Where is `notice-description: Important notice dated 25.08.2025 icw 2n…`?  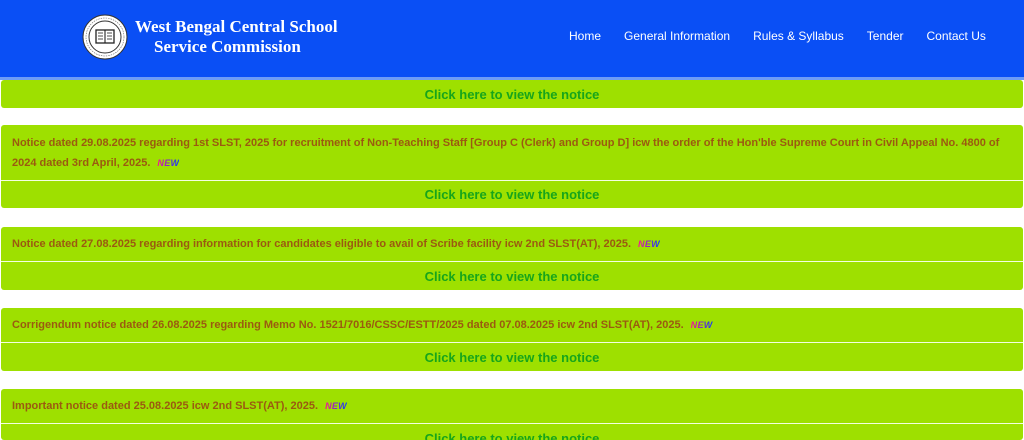
notice-description: Important notice dated 25.08.2025 icw 2n… is located at coordinates (165, 406).